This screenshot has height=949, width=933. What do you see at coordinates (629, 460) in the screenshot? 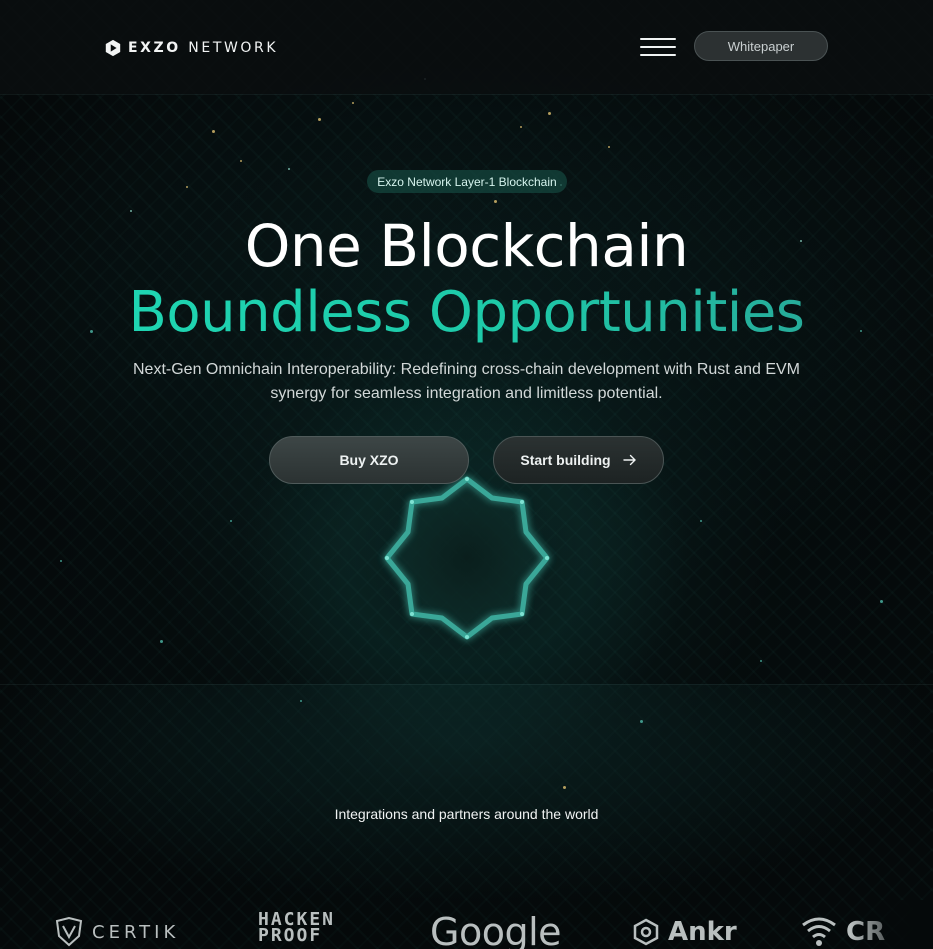
I see `arrow-right-icon` at bounding box center [629, 460].